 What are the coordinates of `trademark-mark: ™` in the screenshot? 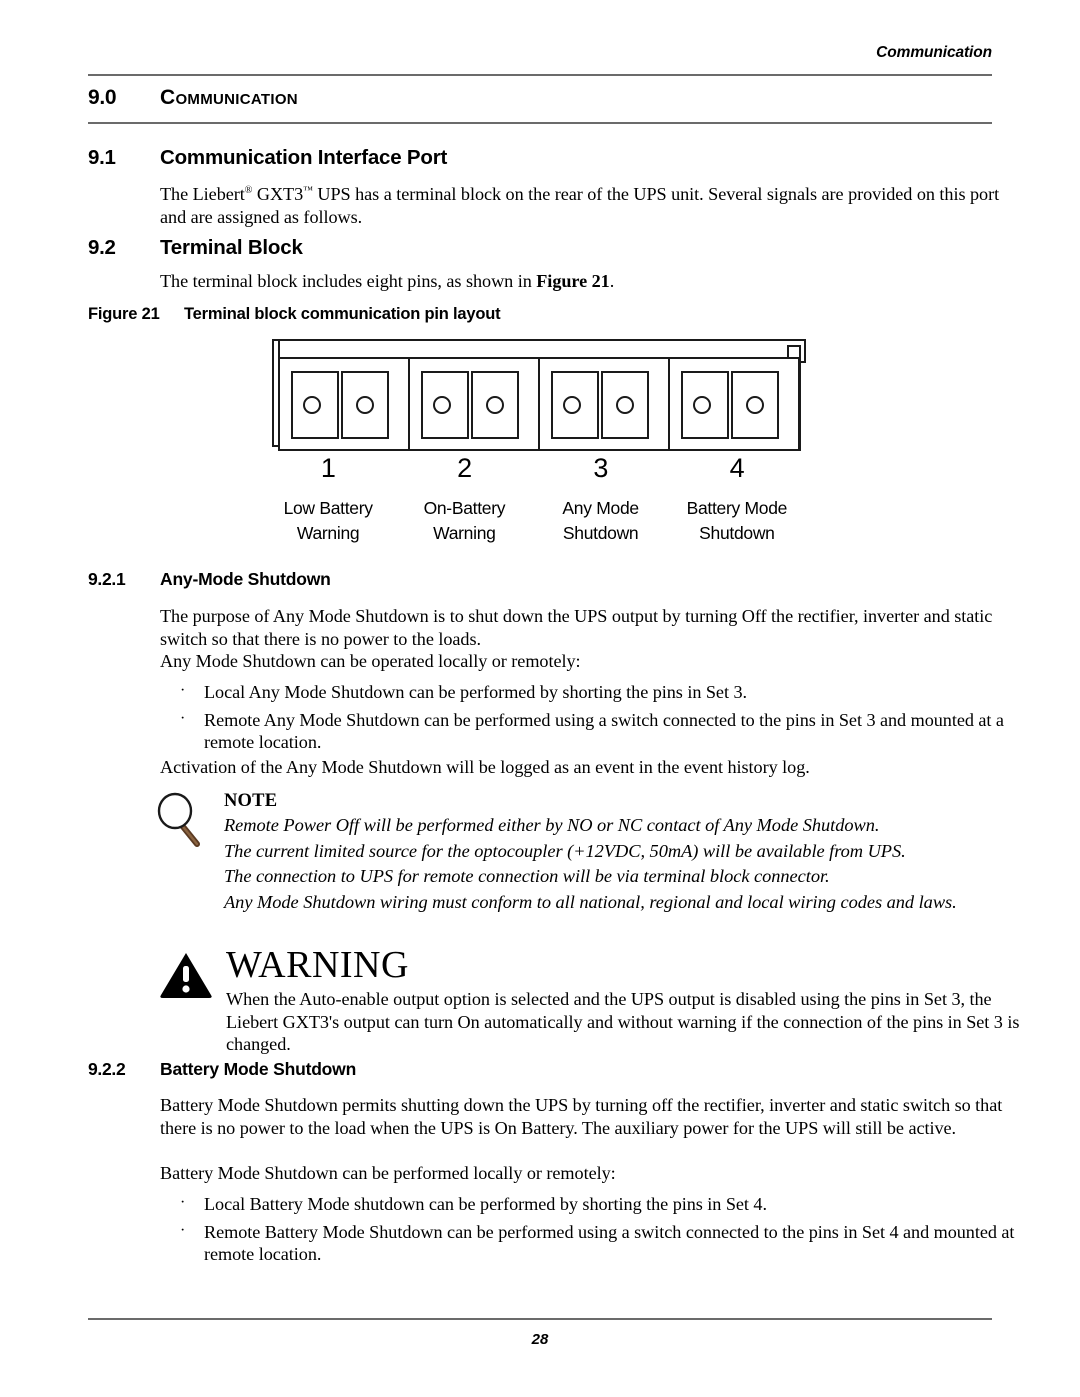 It's located at (308, 190).